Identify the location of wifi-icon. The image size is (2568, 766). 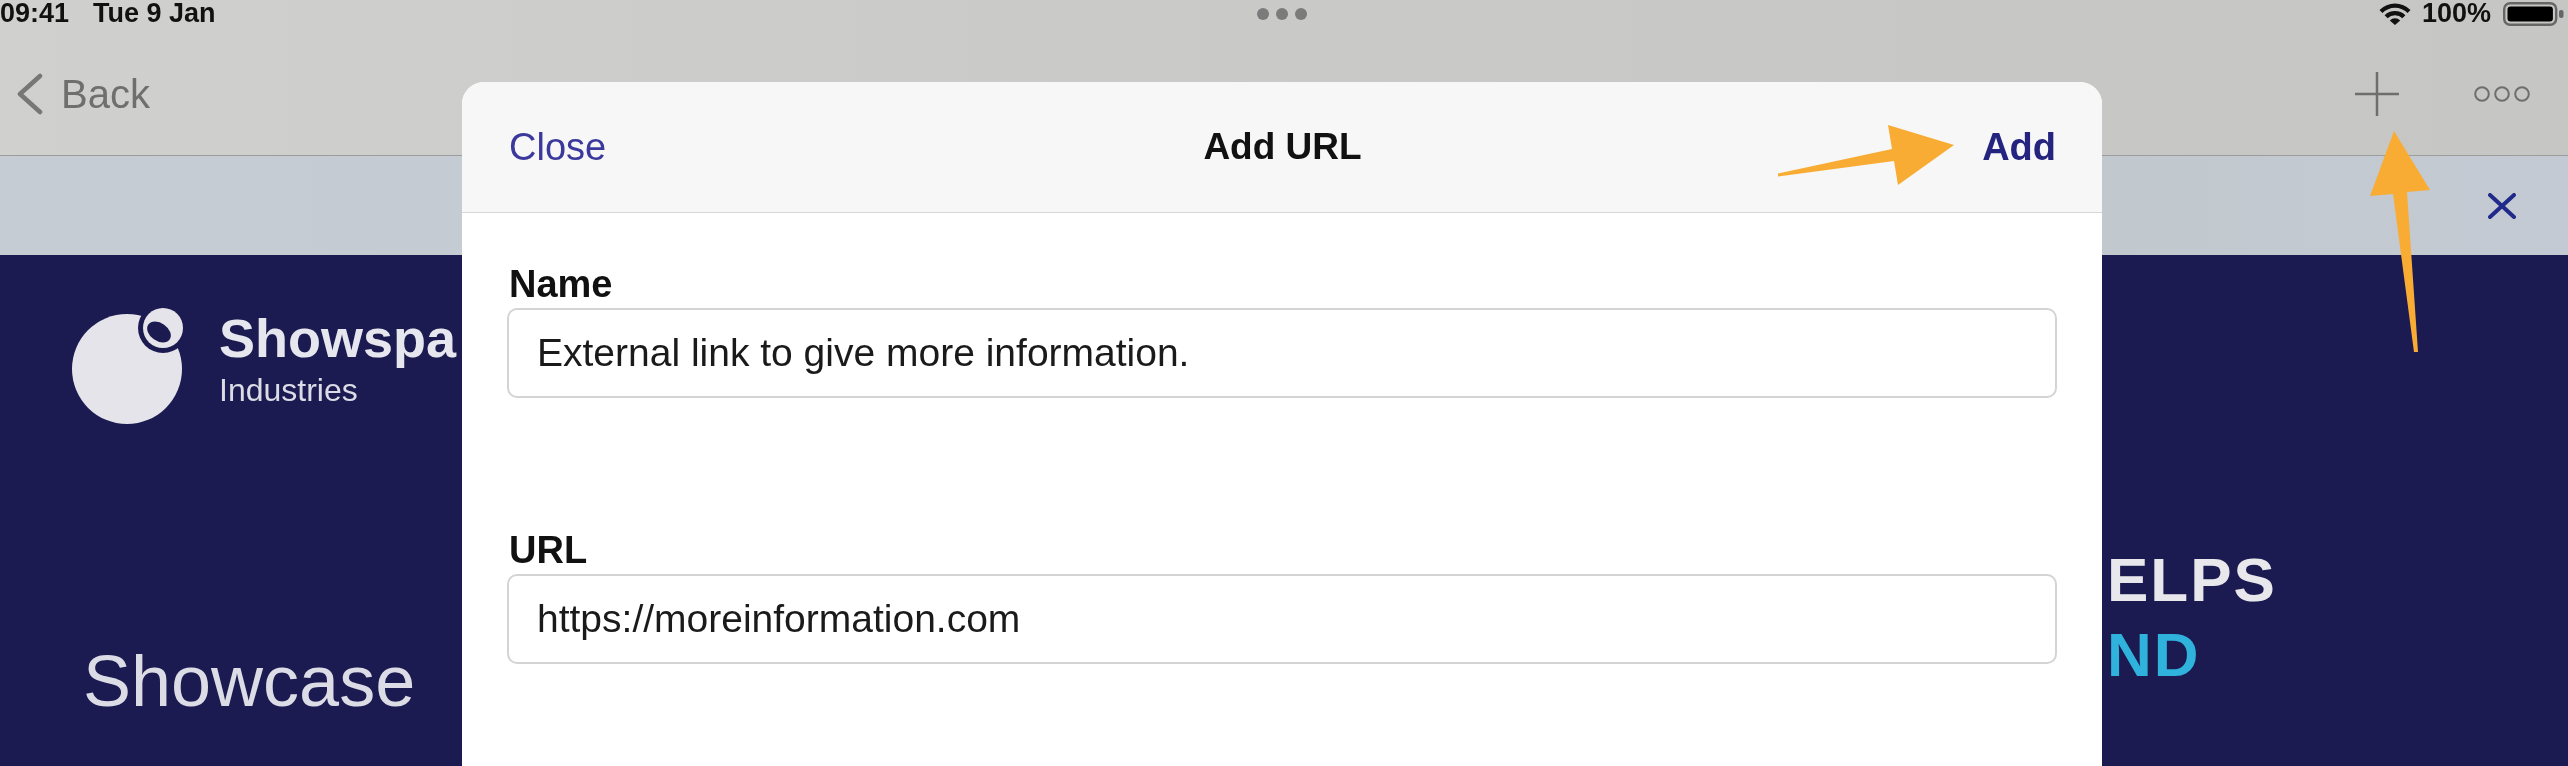
(2394, 13).